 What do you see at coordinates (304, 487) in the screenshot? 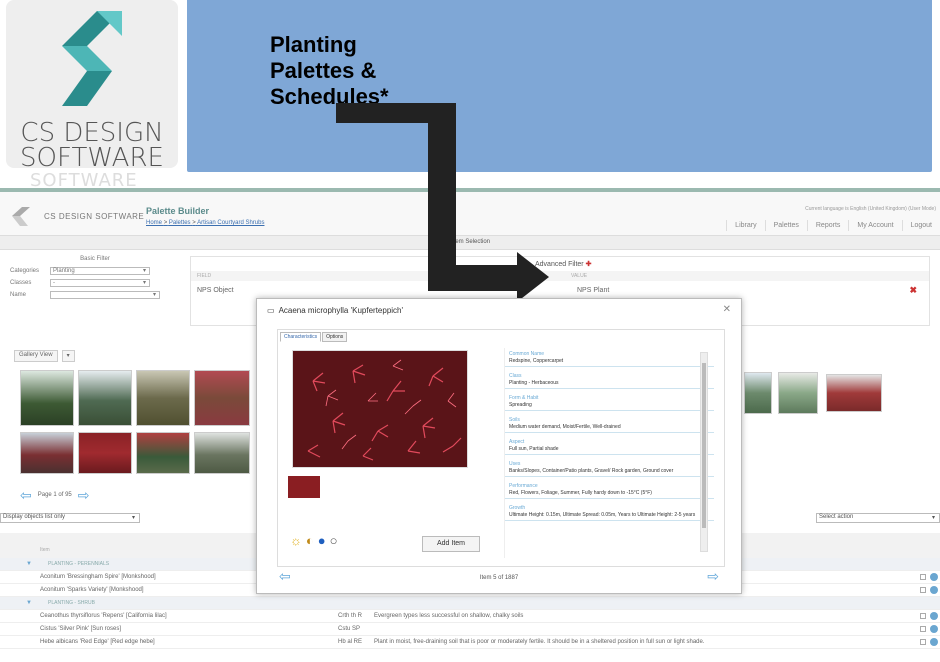
I see `plant-thumbnail` at bounding box center [304, 487].